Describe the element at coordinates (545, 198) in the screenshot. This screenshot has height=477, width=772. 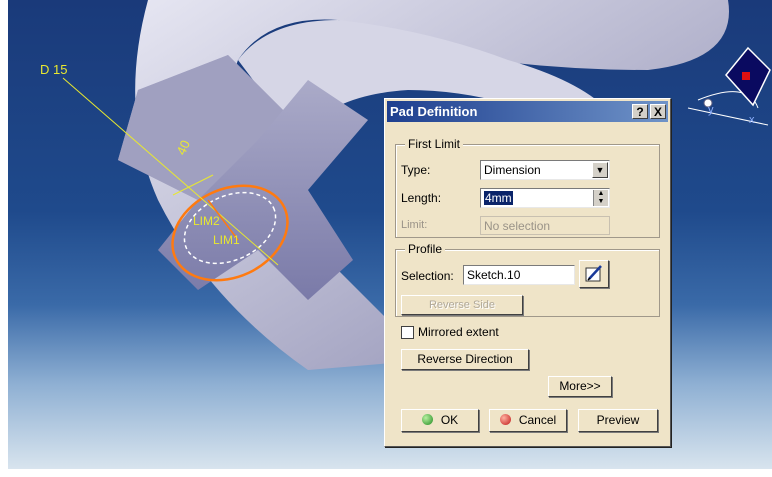
I see `length-input: 4mm ▲ ▼` at that location.